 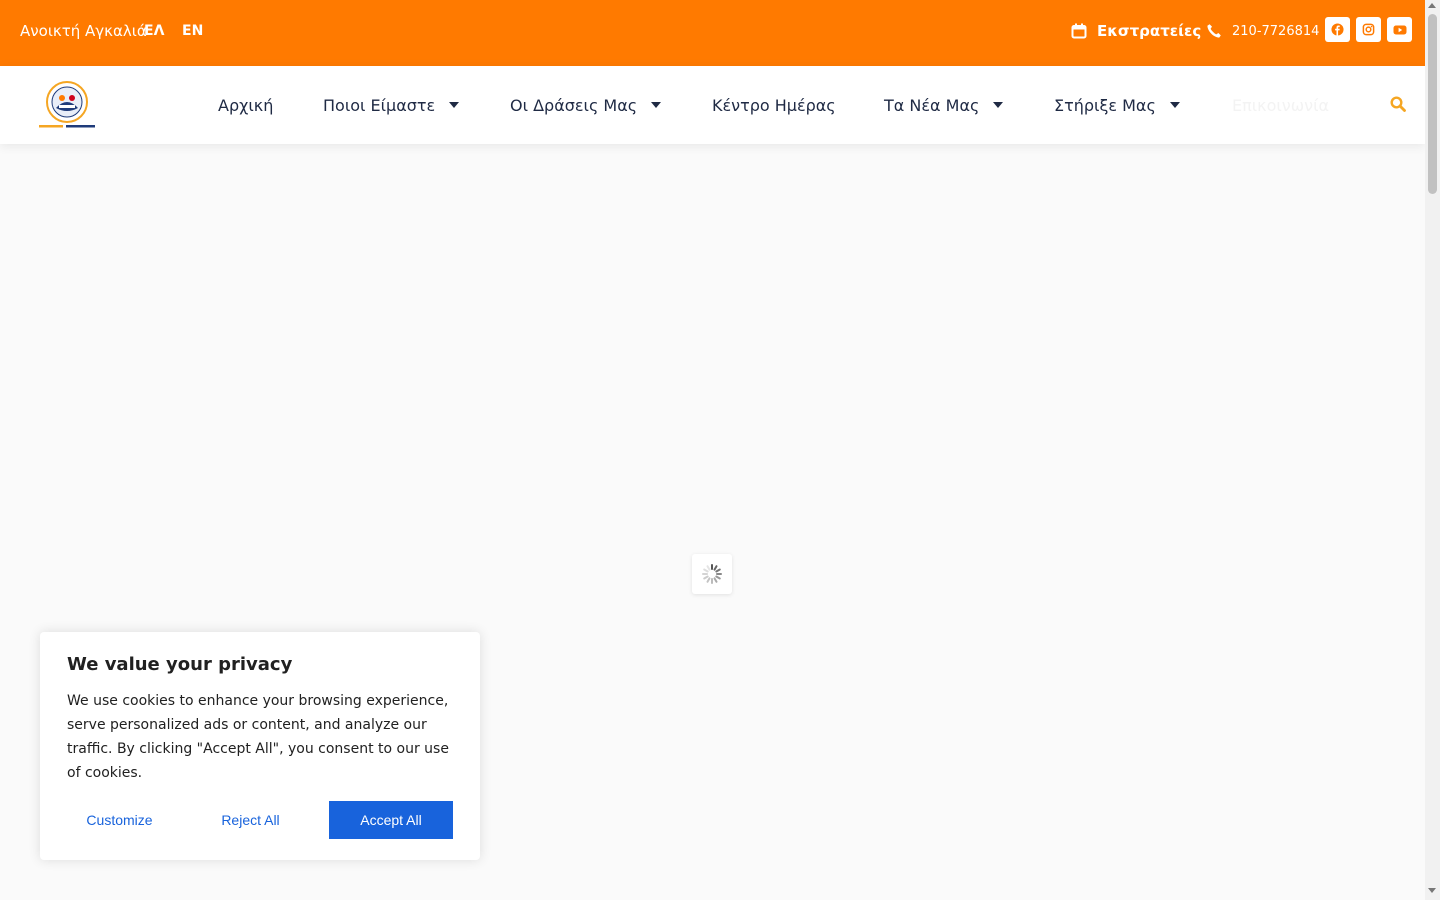 I want to click on nav-item-contact: Επικοινωνία, so click(x=1280, y=105).